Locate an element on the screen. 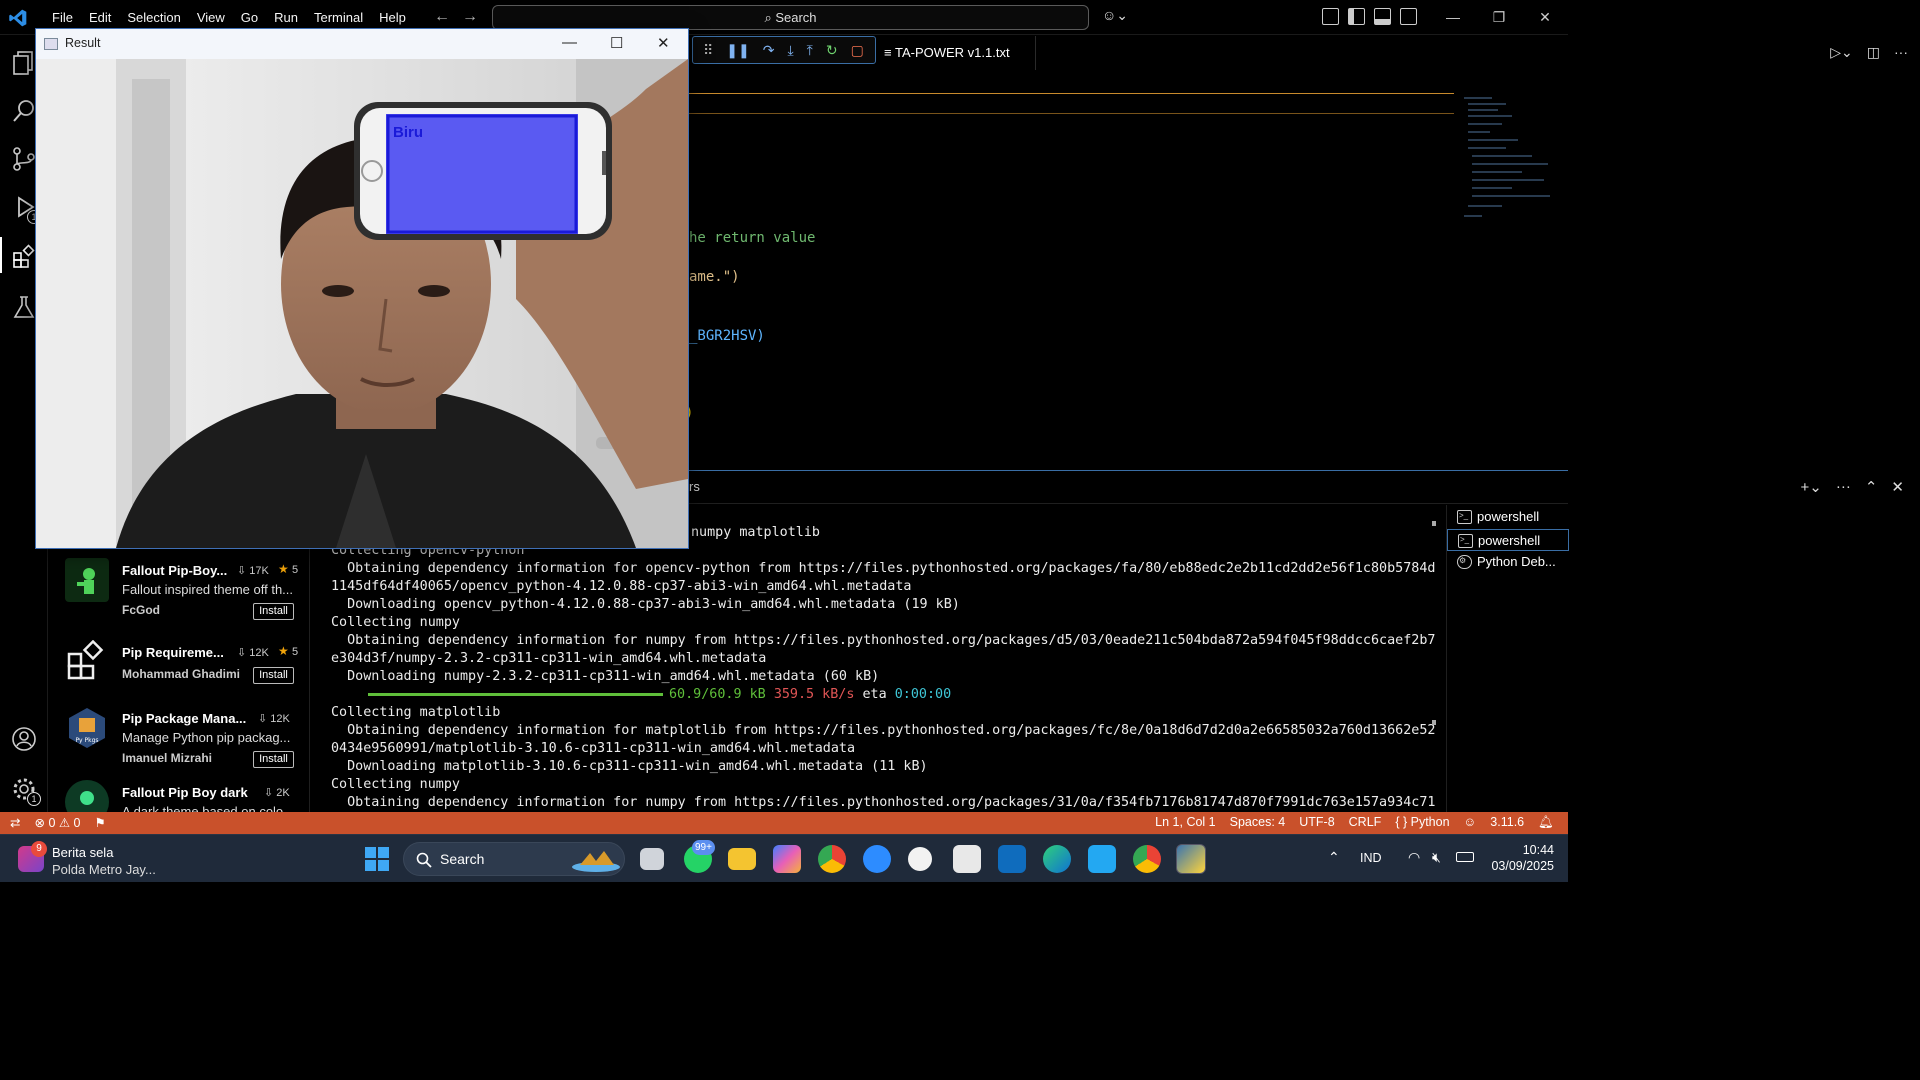 This screenshot has width=1920, height=1080. chrome-icon is located at coordinates (832, 859).